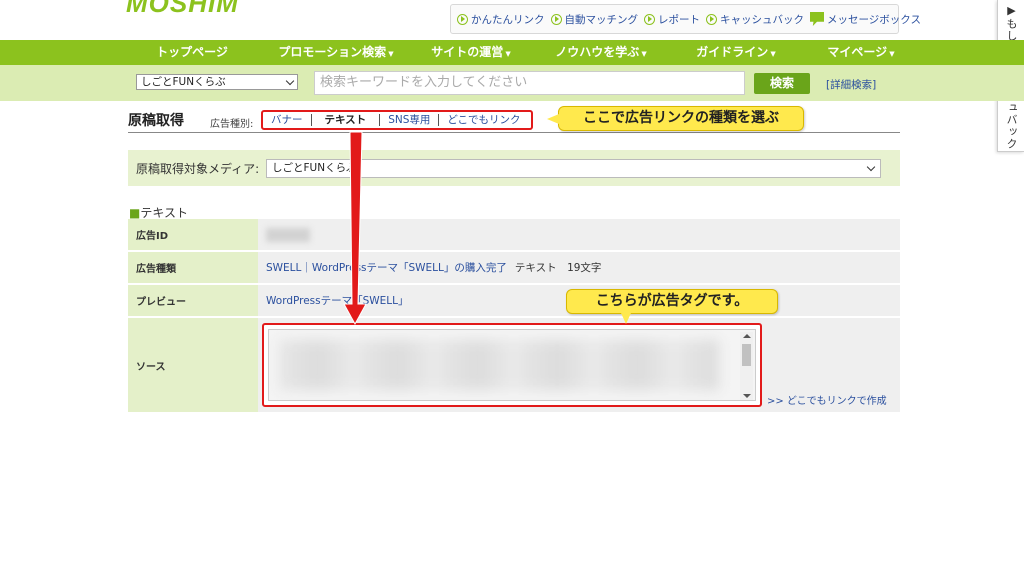 This screenshot has width=1024, height=574. I want to click on nav-item-knowhow: ノウハウを学ぶ ▼, so click(601, 52).